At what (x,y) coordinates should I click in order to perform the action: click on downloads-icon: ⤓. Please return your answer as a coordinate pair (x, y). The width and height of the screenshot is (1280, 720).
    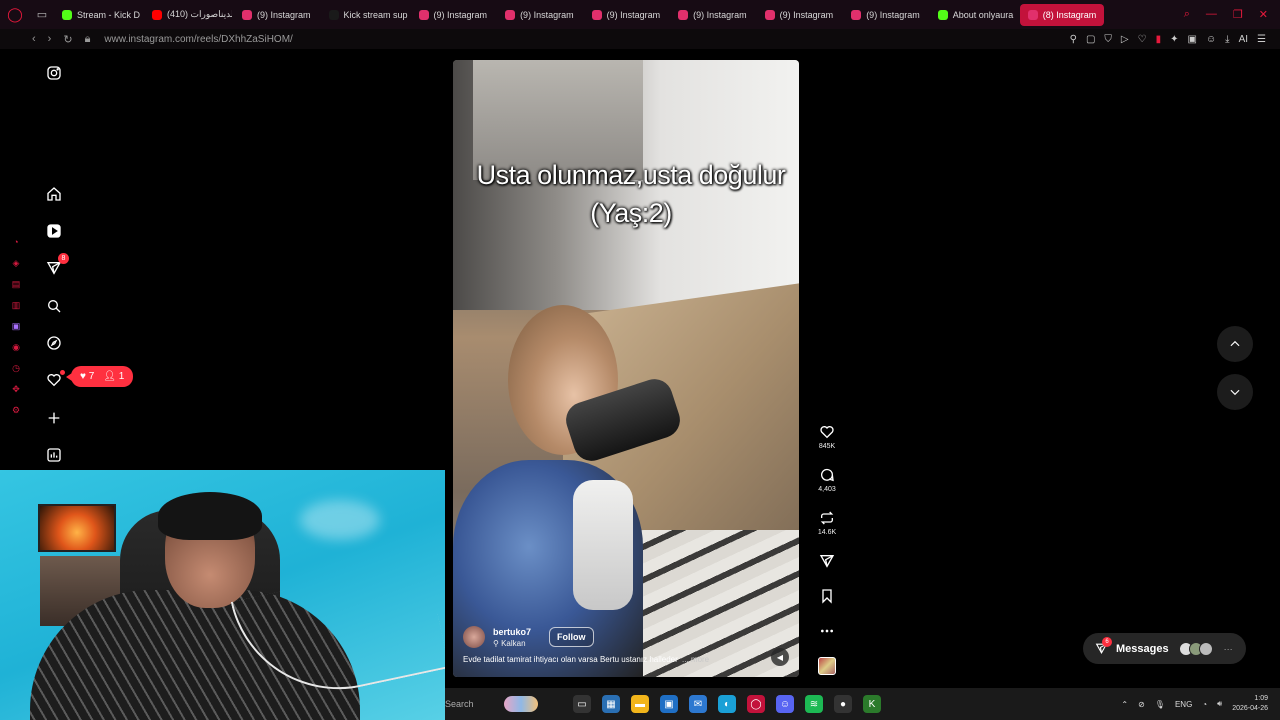
    Looking at the image, I should click on (1227, 39).